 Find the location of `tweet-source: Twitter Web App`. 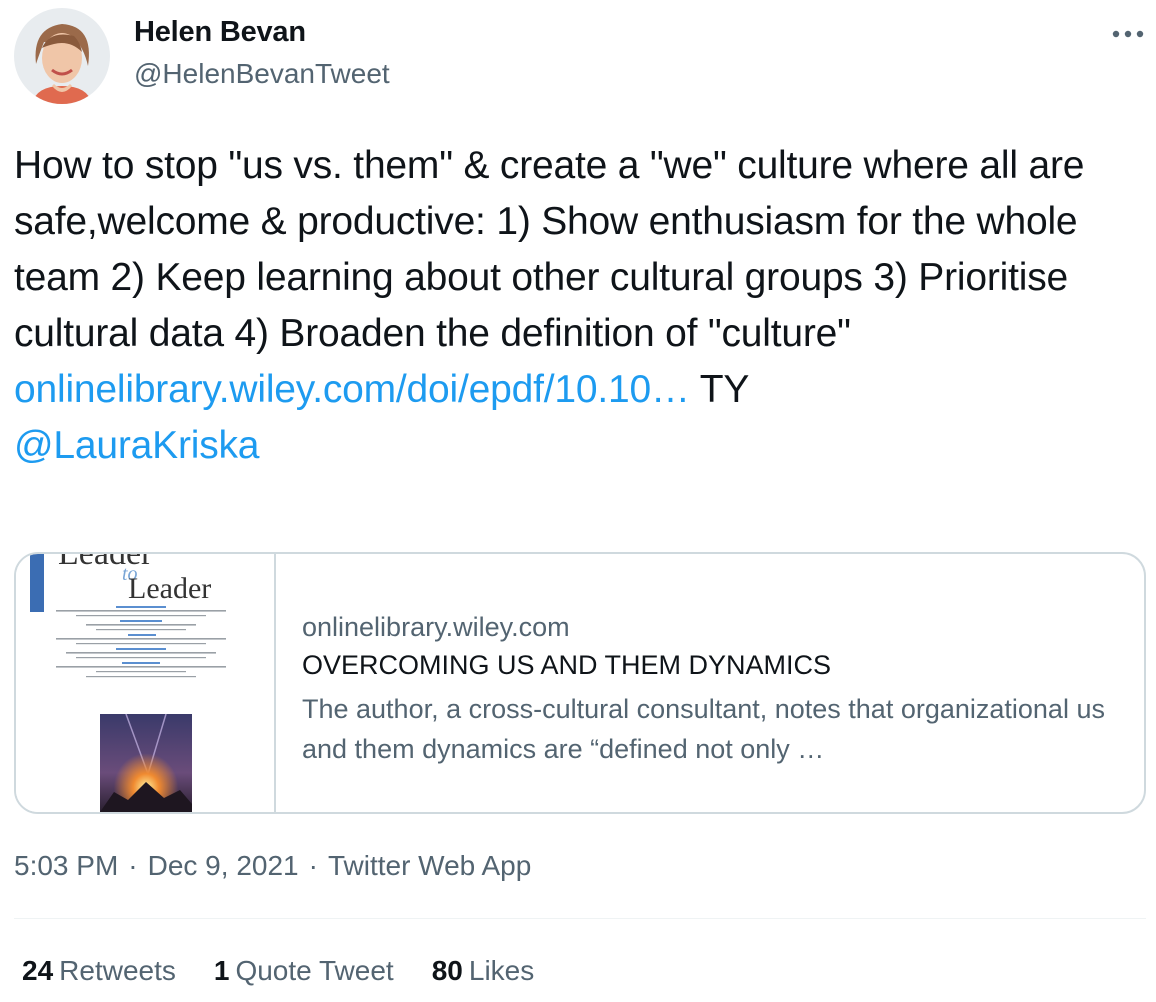

tweet-source: Twitter Web App is located at coordinates (429, 865).